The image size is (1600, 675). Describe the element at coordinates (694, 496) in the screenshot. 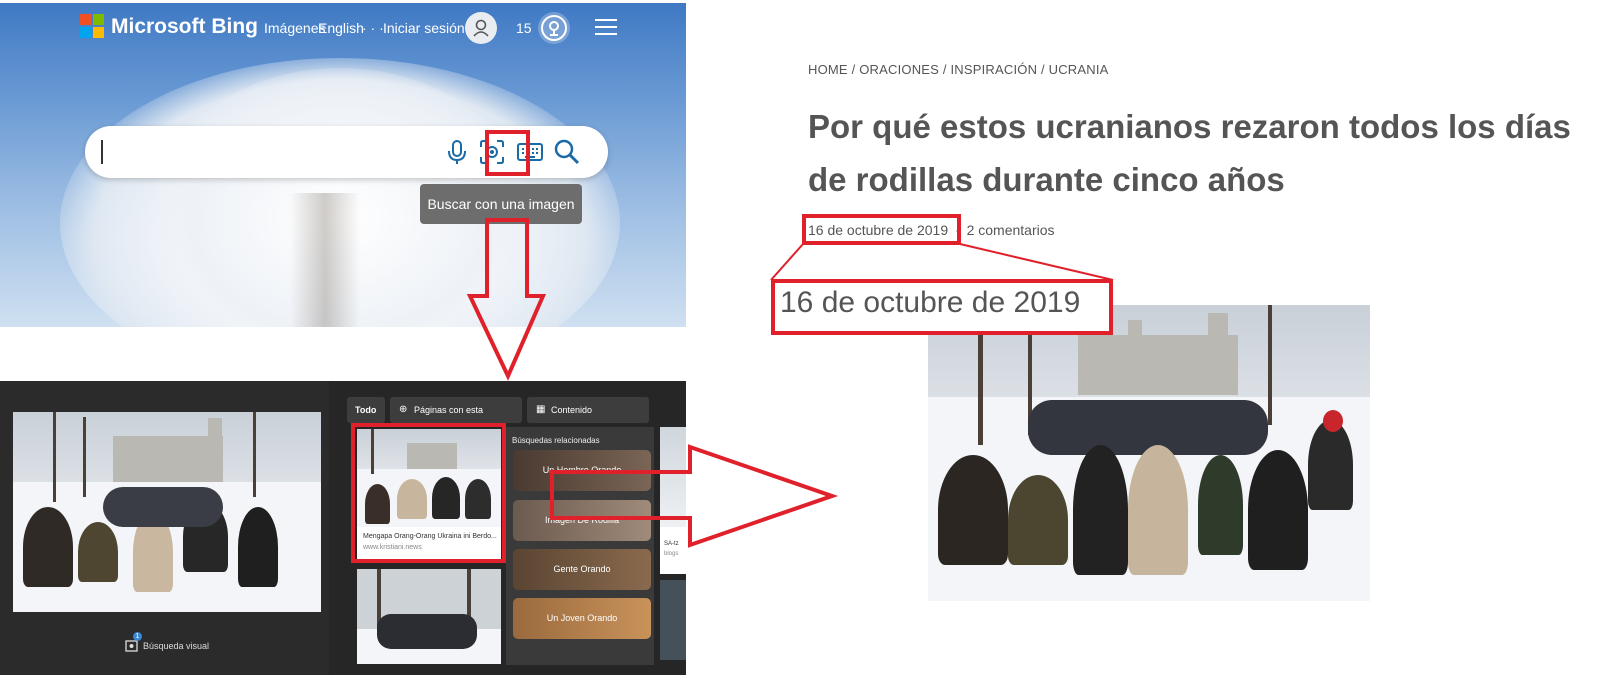

I see `right-arrow` at that location.